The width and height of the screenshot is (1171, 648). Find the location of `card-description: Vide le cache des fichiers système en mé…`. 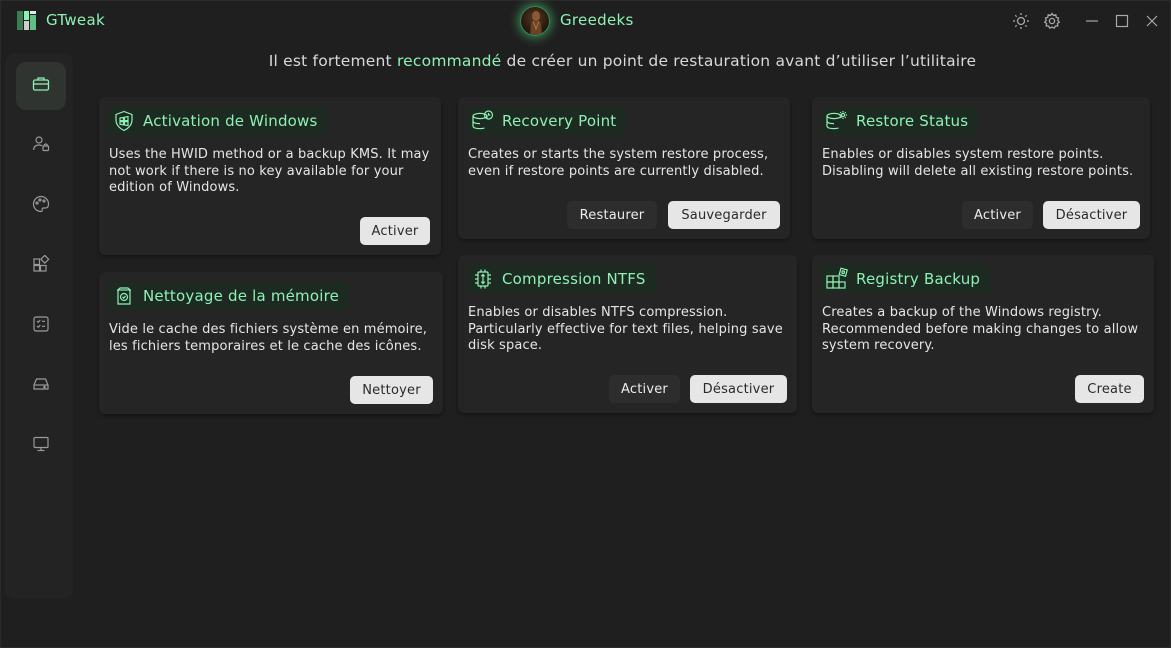

card-description: Vide le cache des fichiers système en mé… is located at coordinates (268, 338).